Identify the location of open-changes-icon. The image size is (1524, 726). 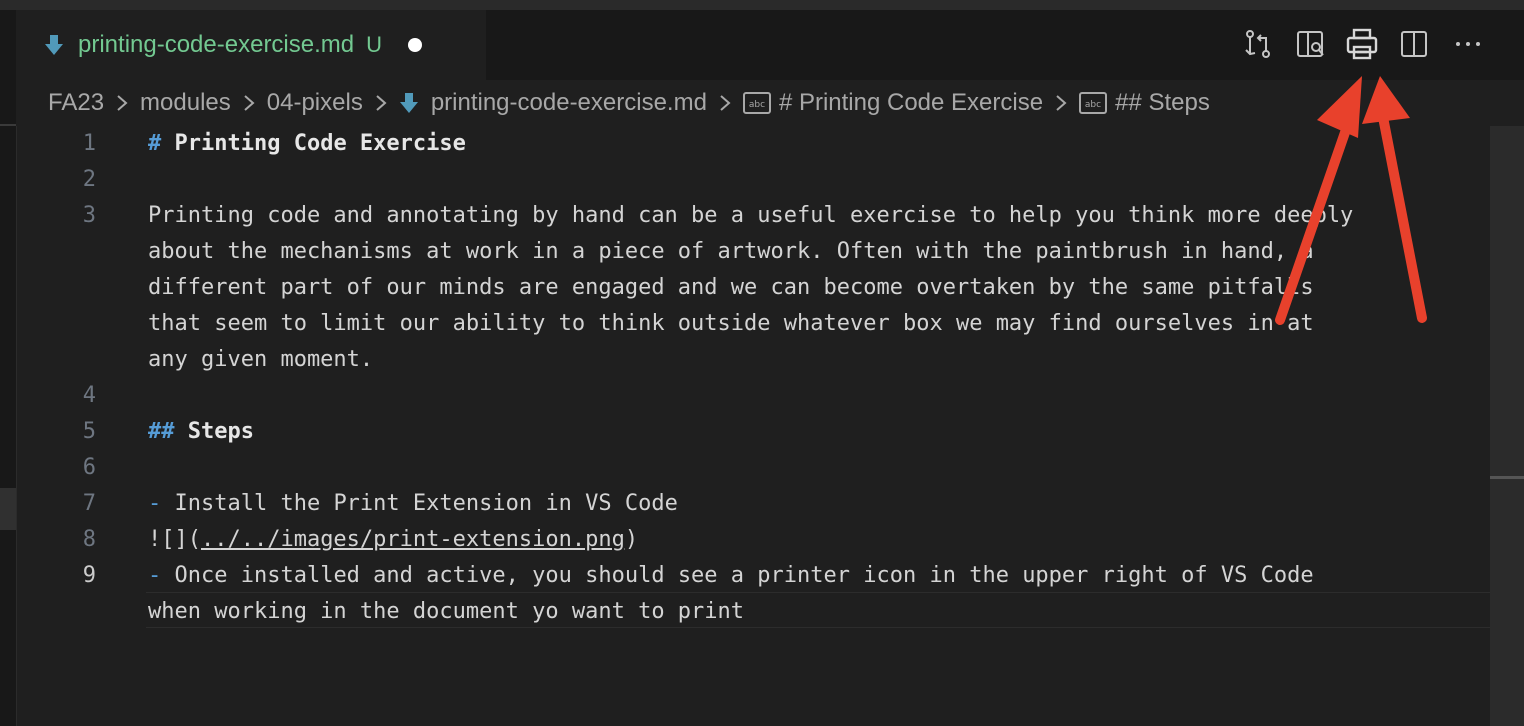
(1258, 44).